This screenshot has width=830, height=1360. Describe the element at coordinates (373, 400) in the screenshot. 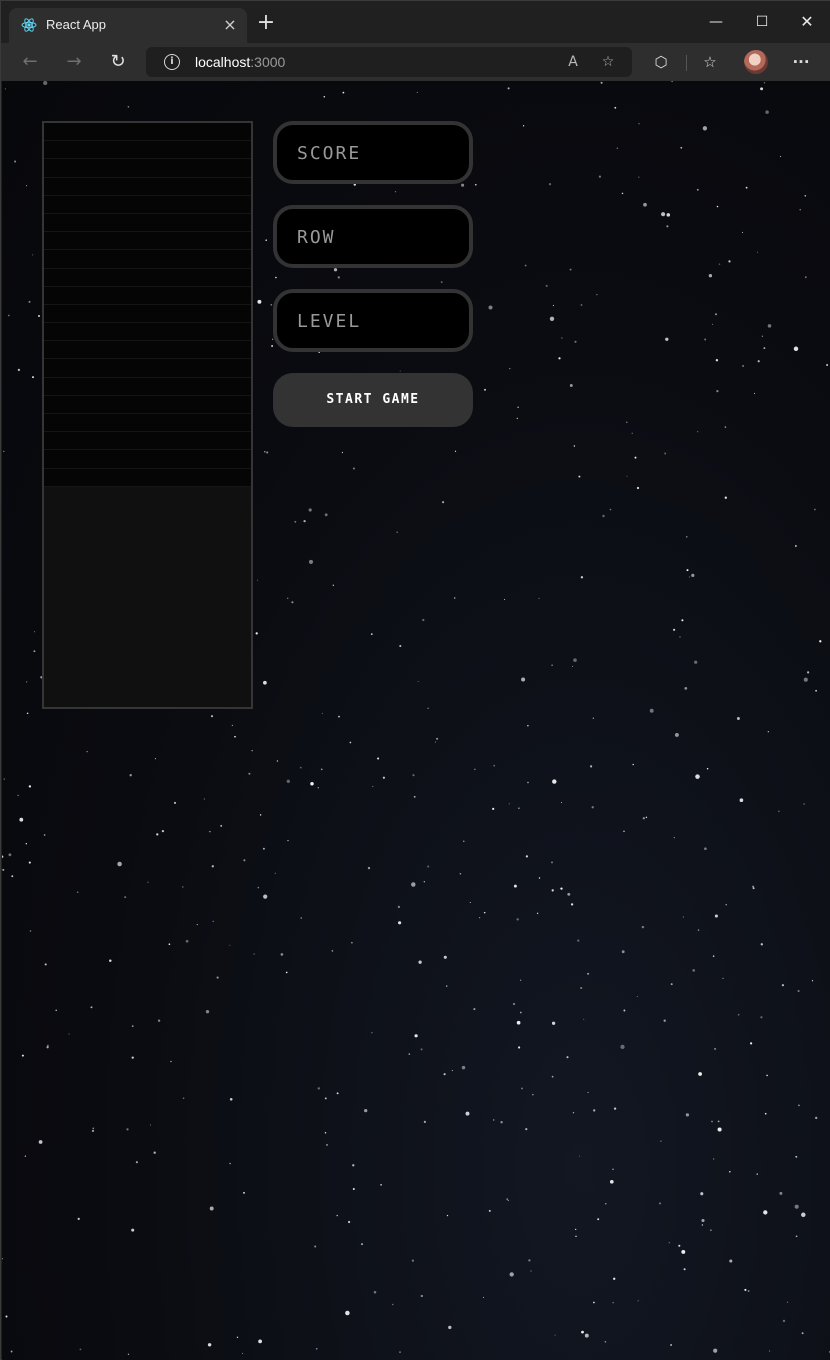

I see `start-game-button: START GAME` at that location.